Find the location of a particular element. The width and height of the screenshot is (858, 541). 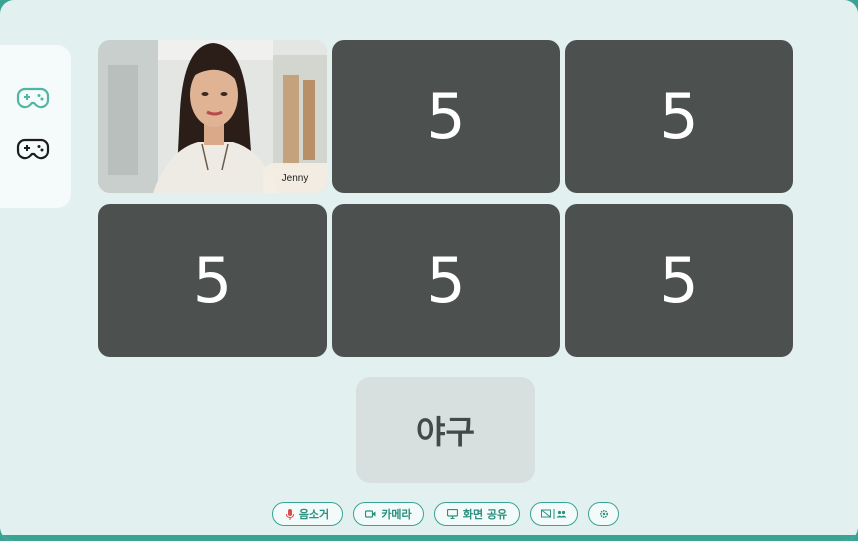

camera-label: 카메라 is located at coordinates (396, 514).